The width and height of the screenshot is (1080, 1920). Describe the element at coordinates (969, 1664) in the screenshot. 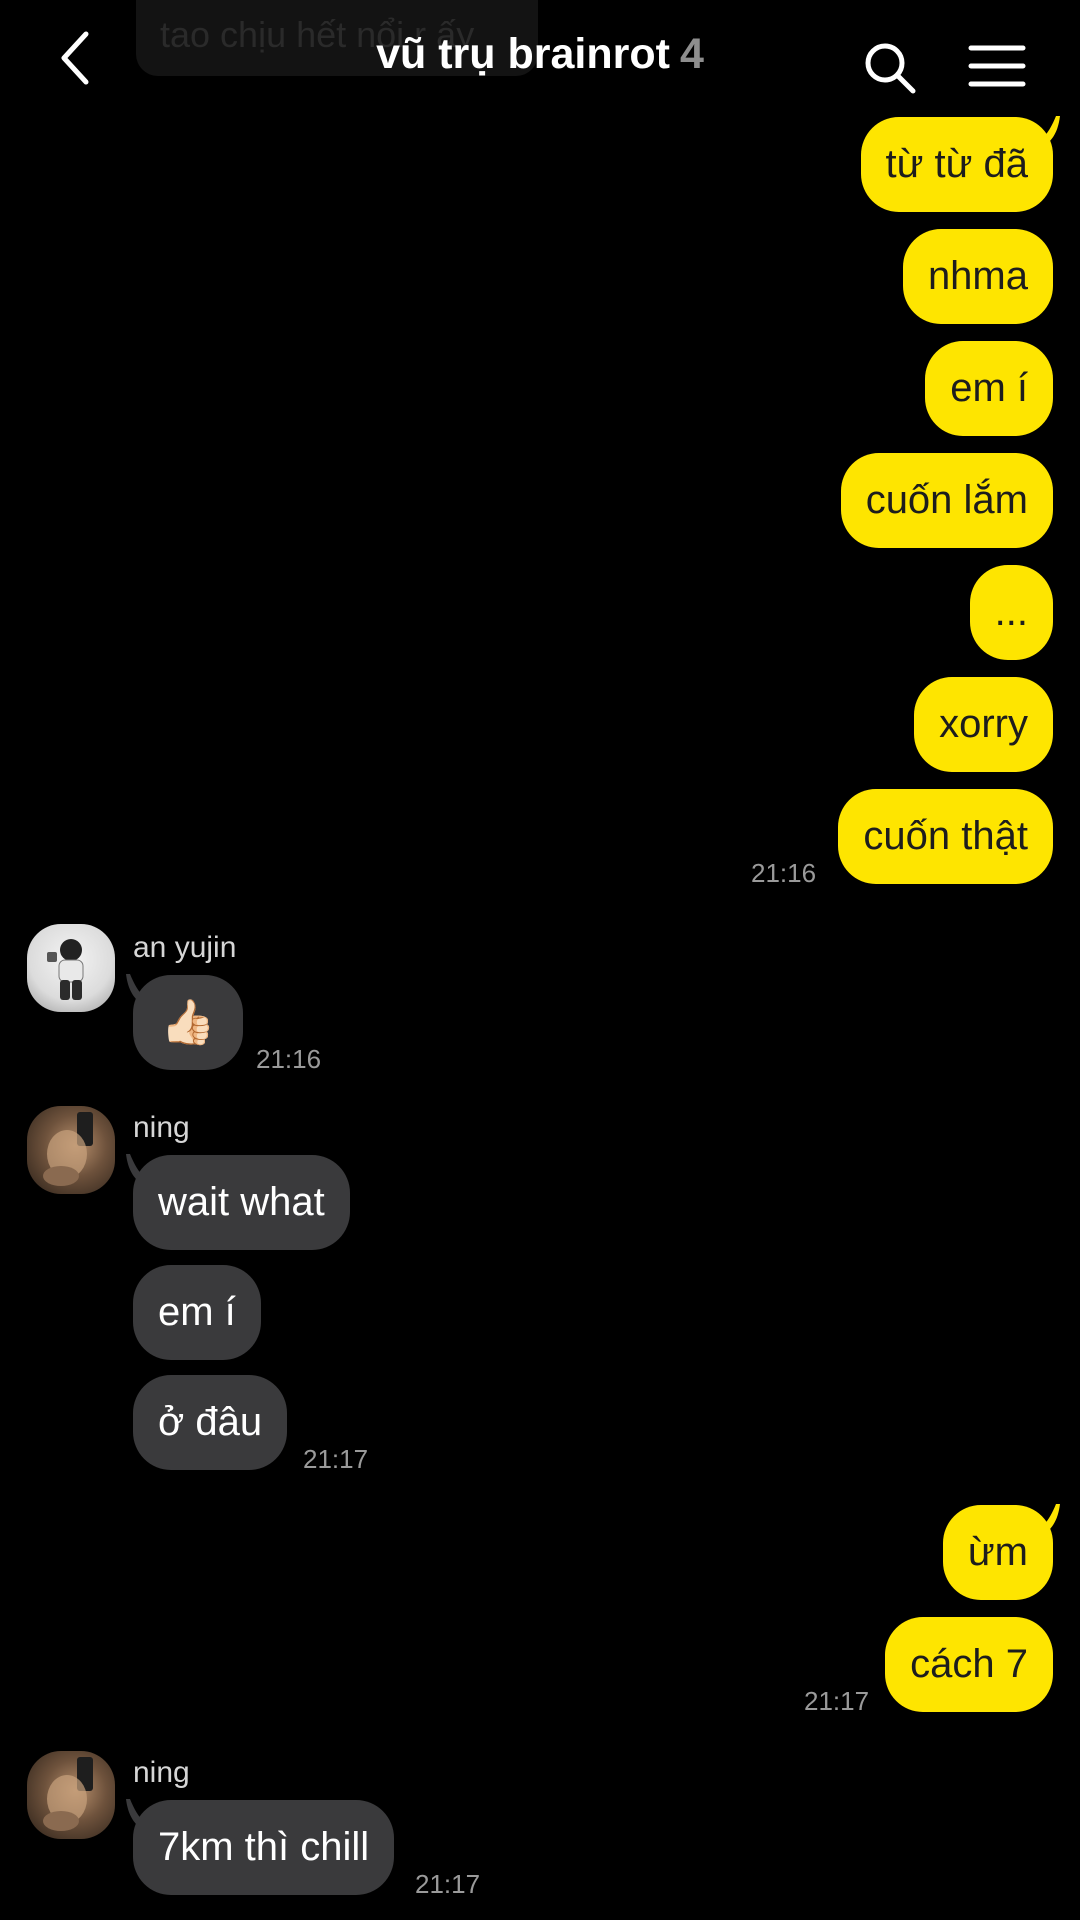

I see `my-message-bubble: cách 7` at that location.